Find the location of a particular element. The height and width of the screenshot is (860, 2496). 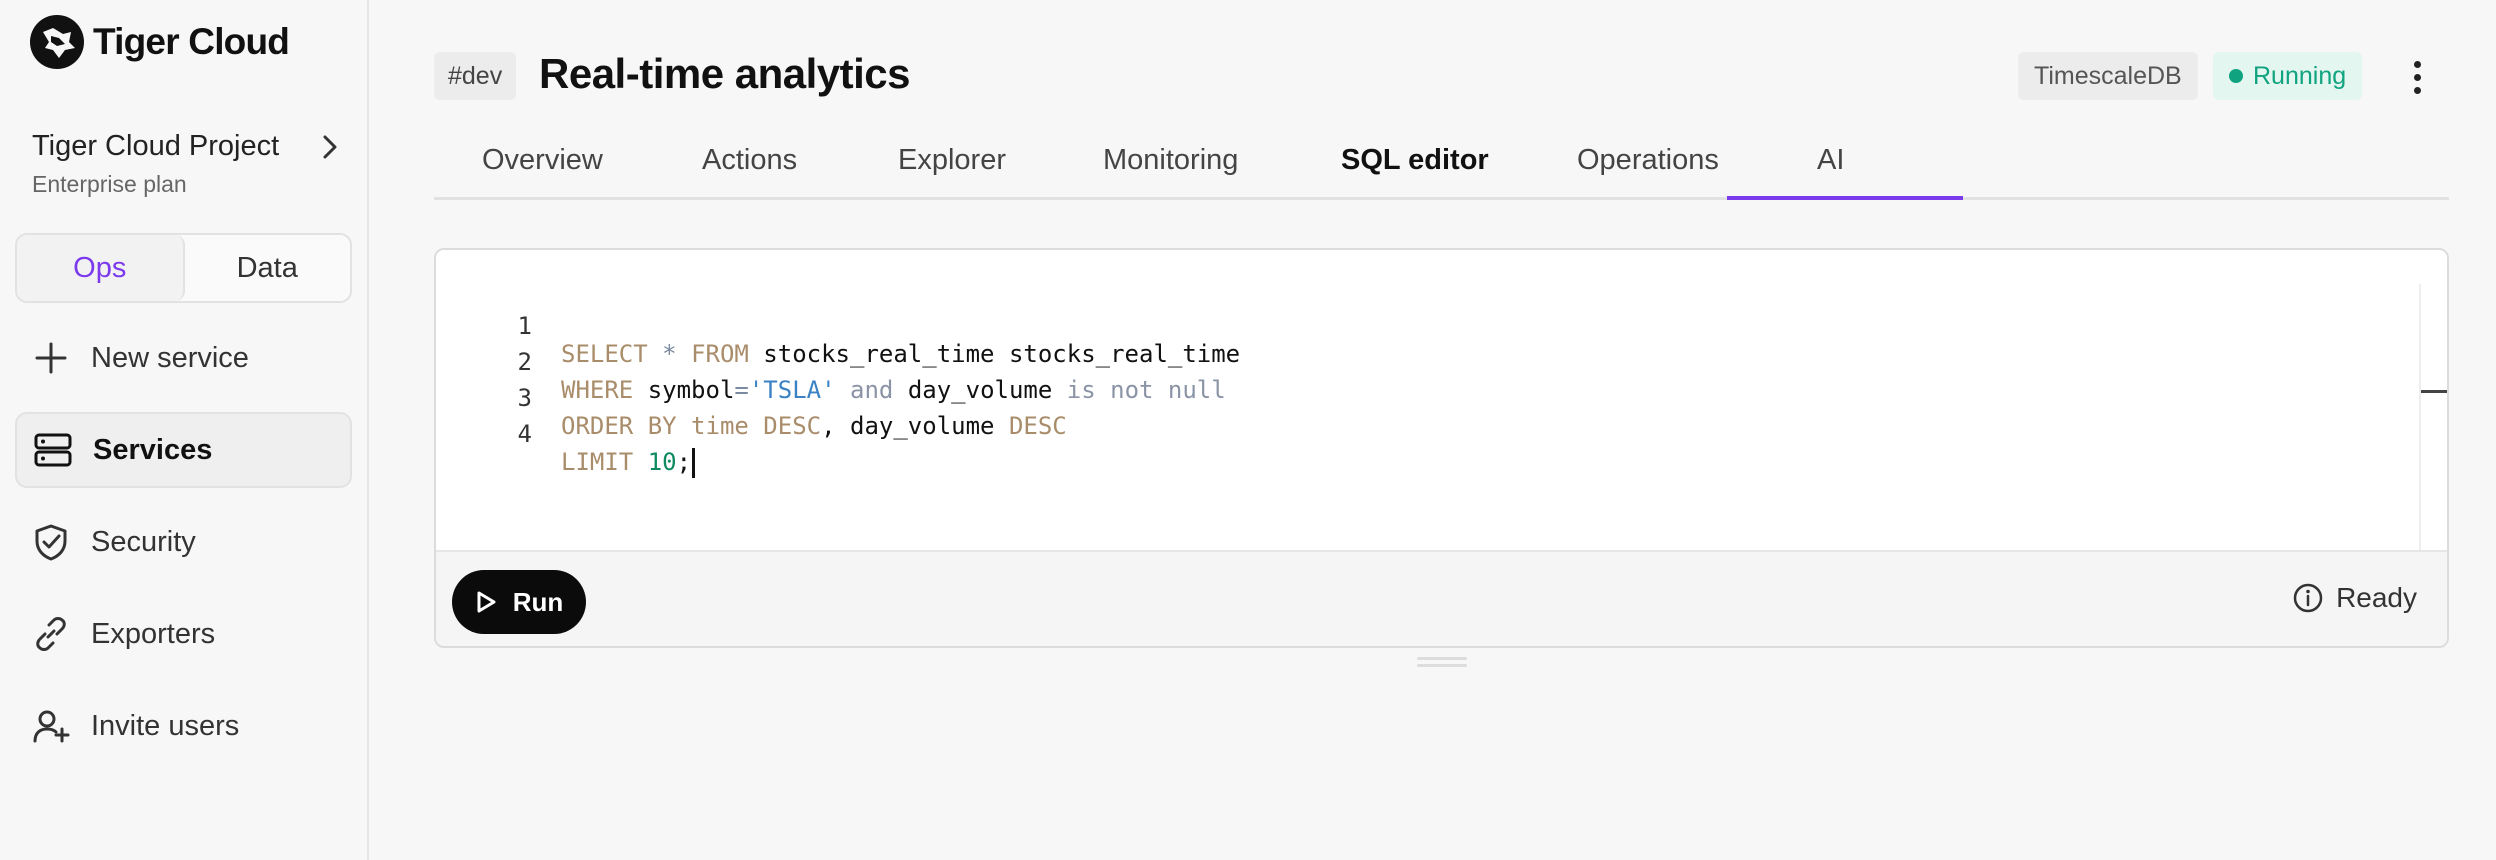

active-tab-indicator is located at coordinates (1845, 198).